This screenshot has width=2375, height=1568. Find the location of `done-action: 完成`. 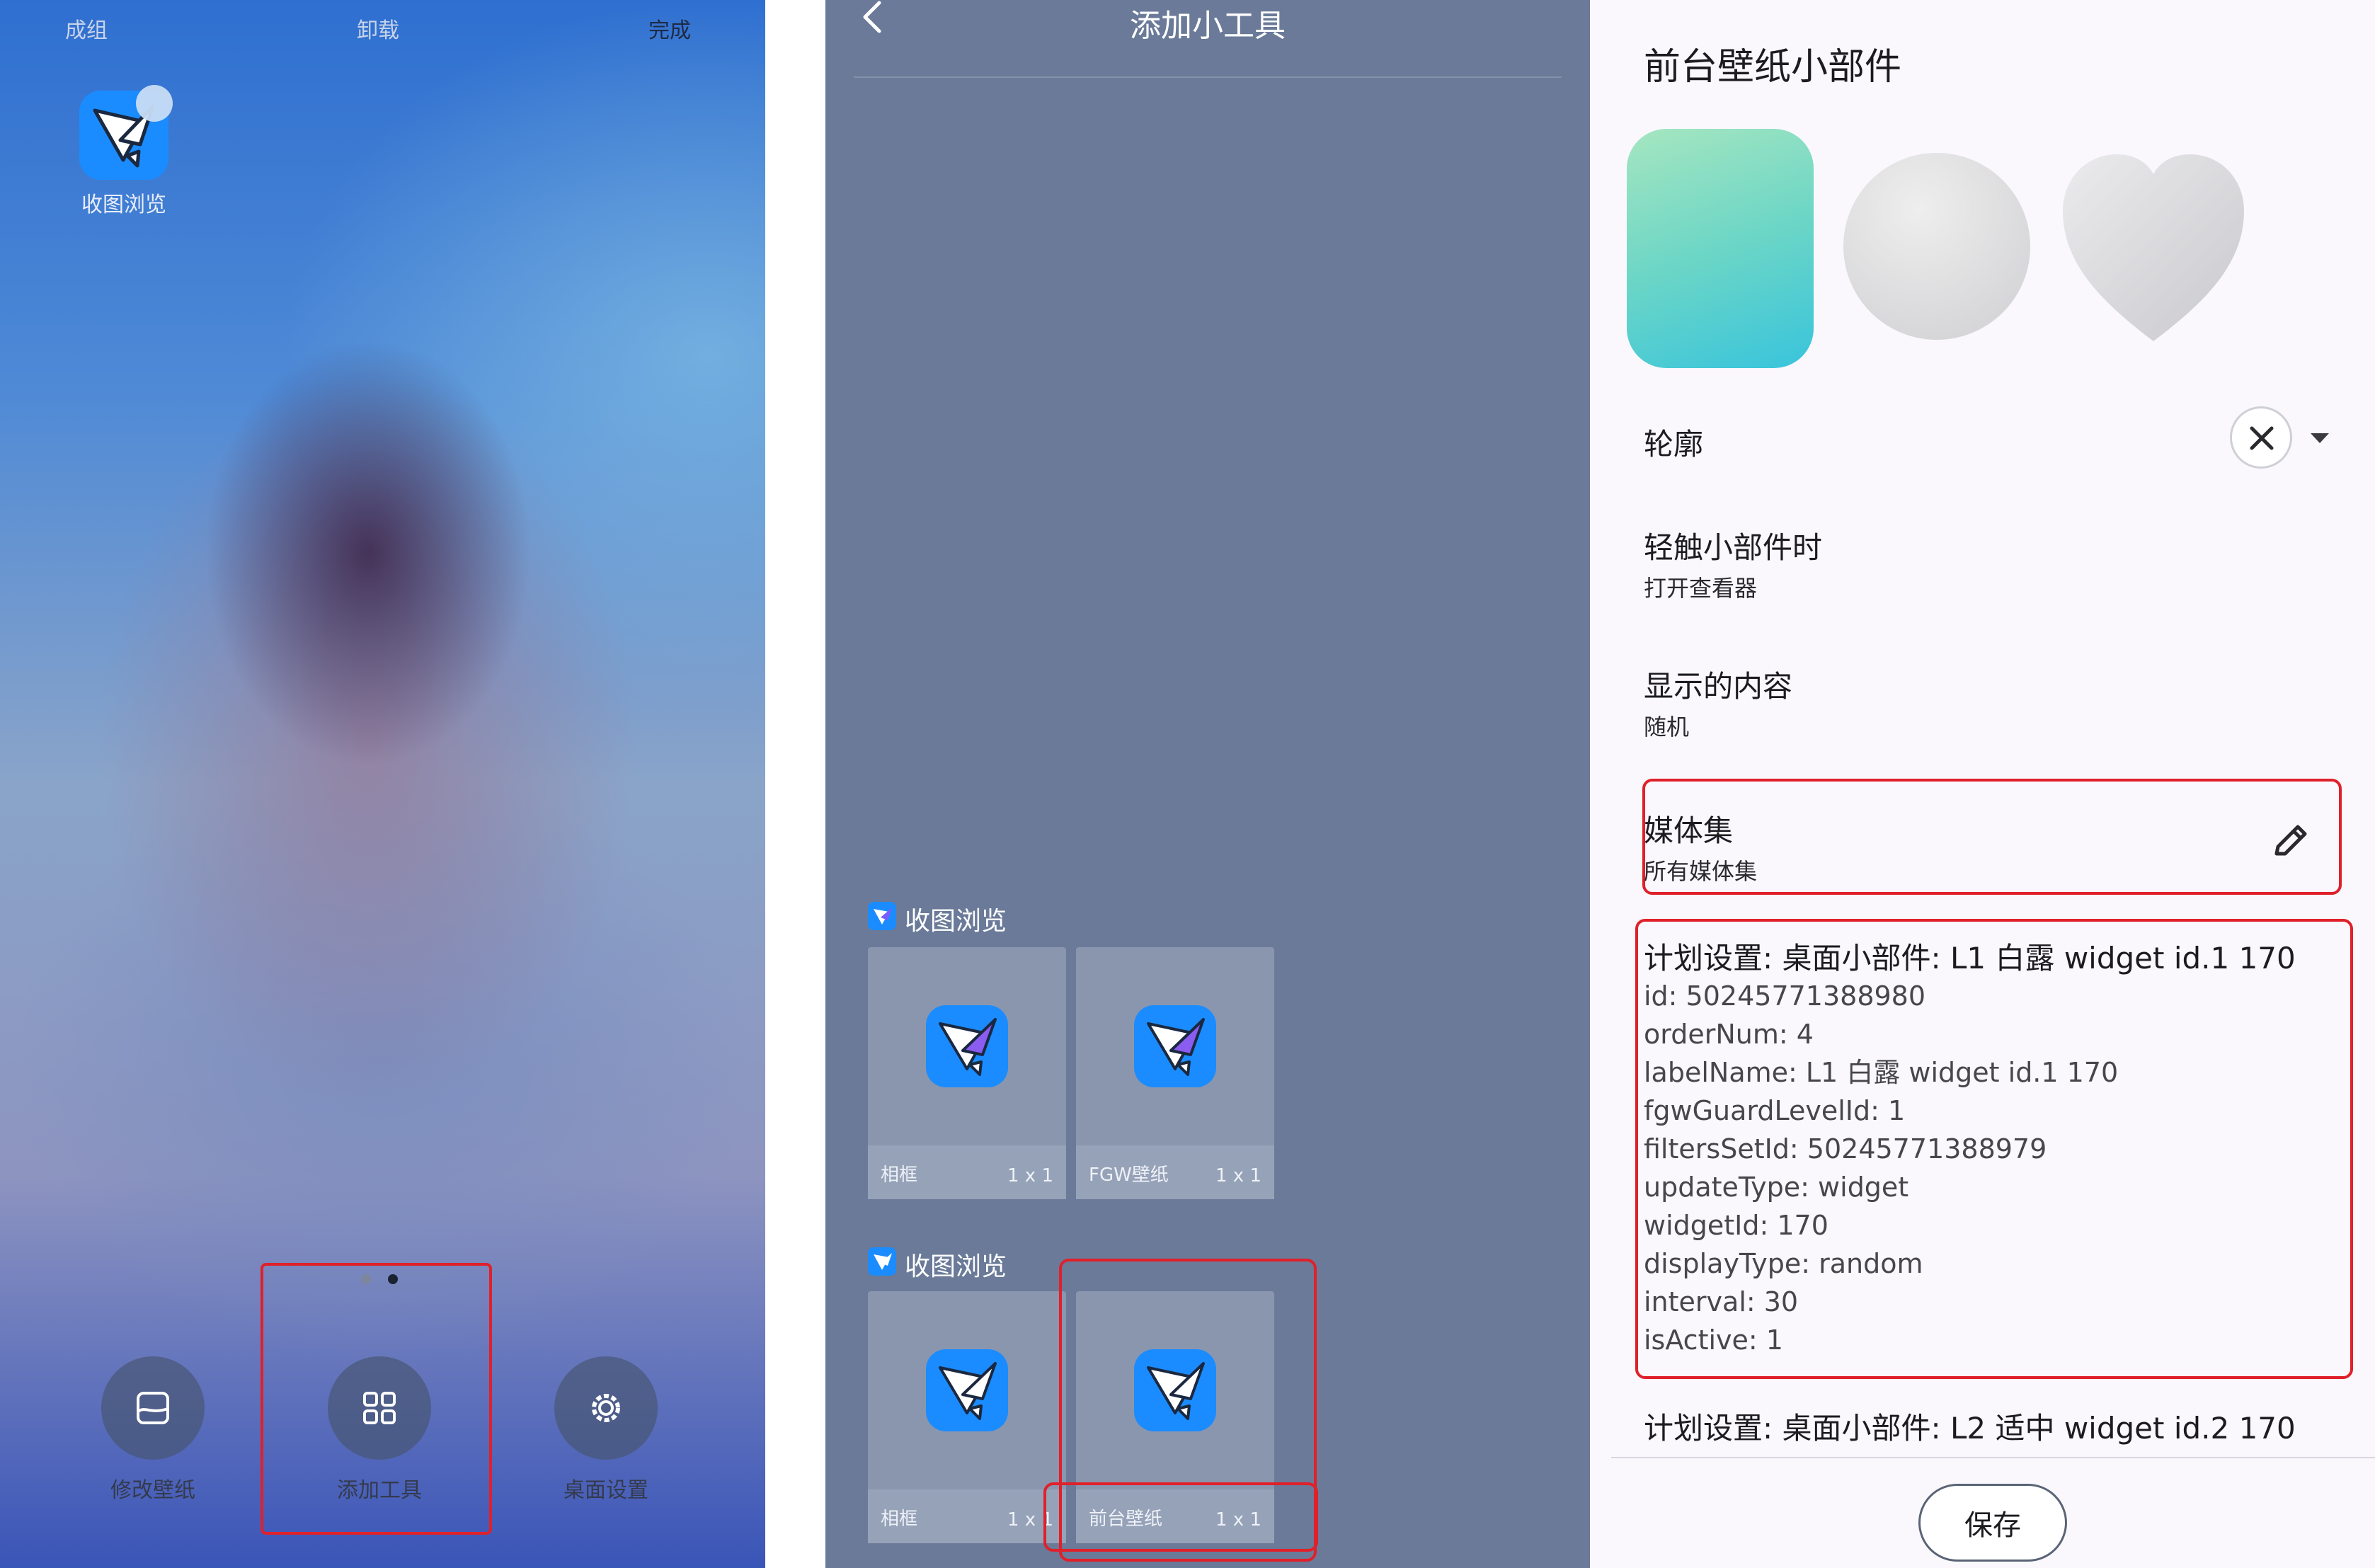

done-action: 完成 is located at coordinates (669, 28).